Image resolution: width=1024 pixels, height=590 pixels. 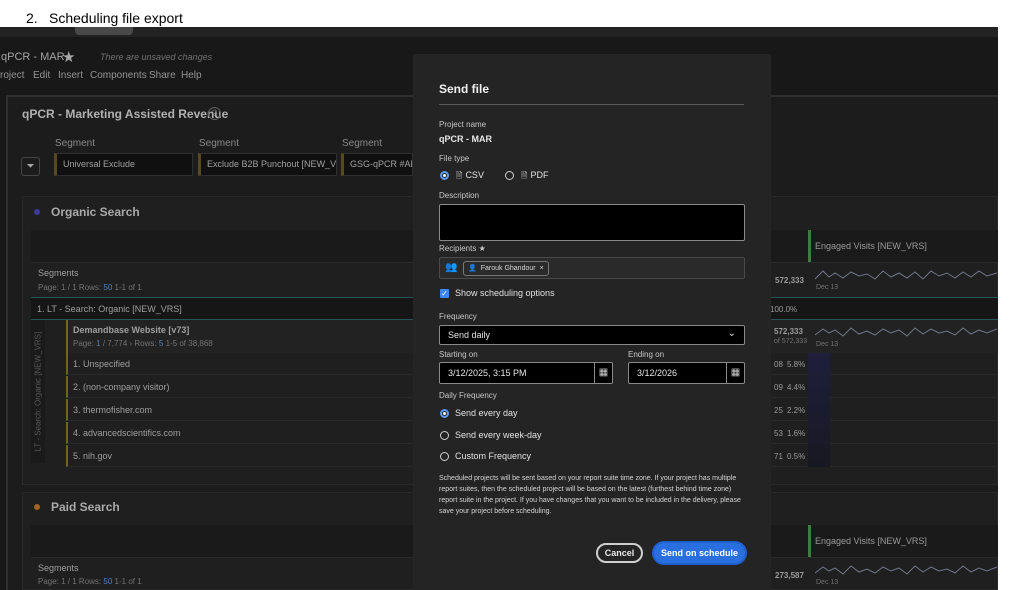 What do you see at coordinates (465, 139) in the screenshot?
I see `project-name-value: qPCR - MAR` at bounding box center [465, 139].